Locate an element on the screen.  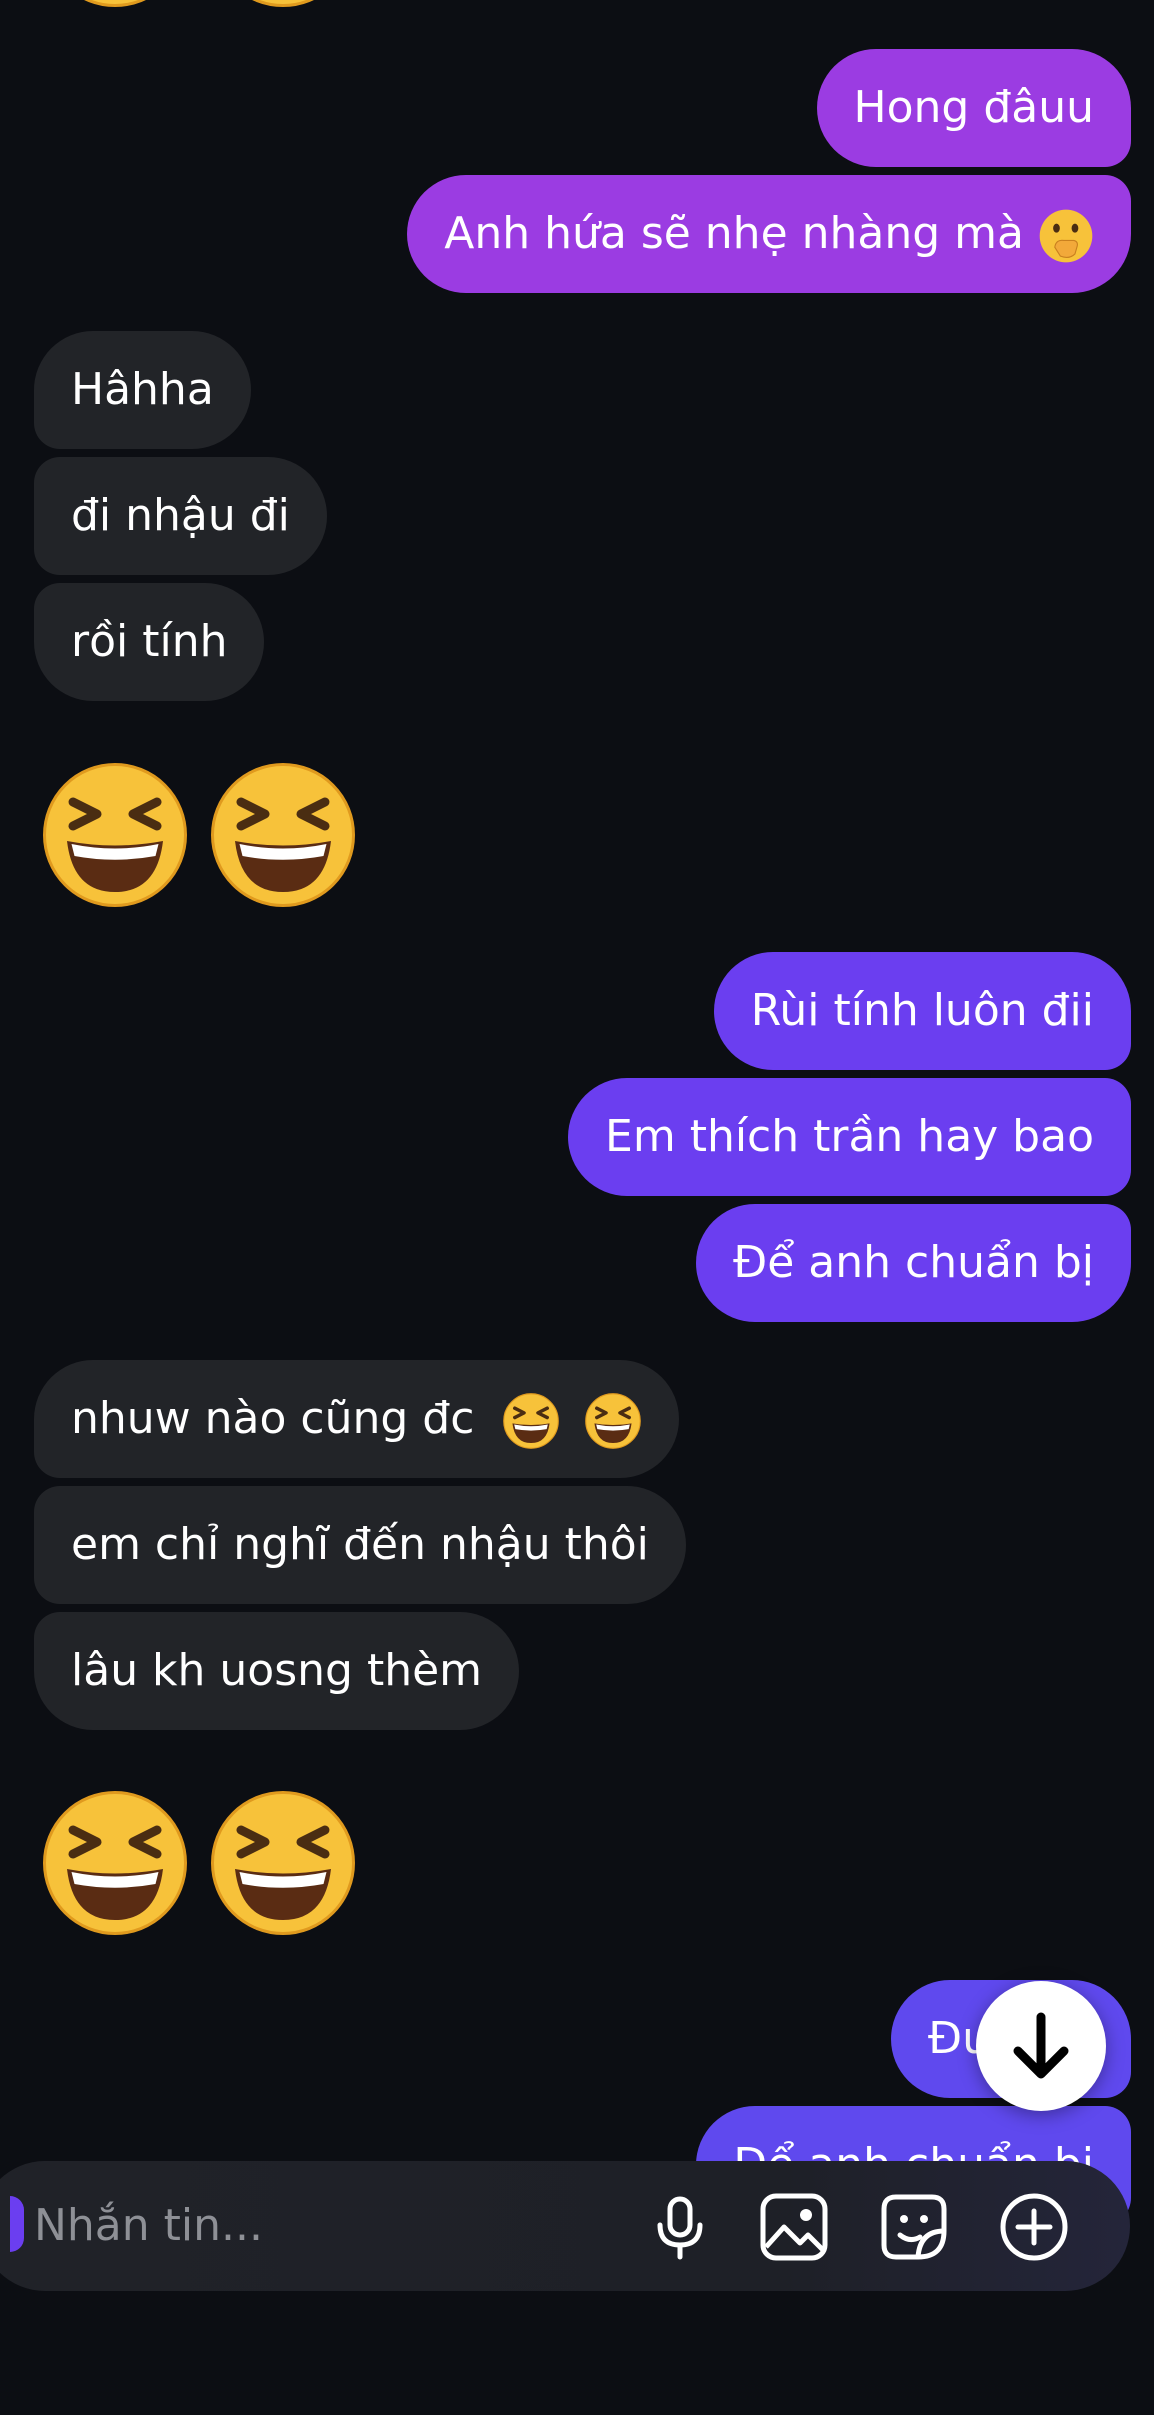
plus-circle-icon is located at coordinates (1034, 2227).